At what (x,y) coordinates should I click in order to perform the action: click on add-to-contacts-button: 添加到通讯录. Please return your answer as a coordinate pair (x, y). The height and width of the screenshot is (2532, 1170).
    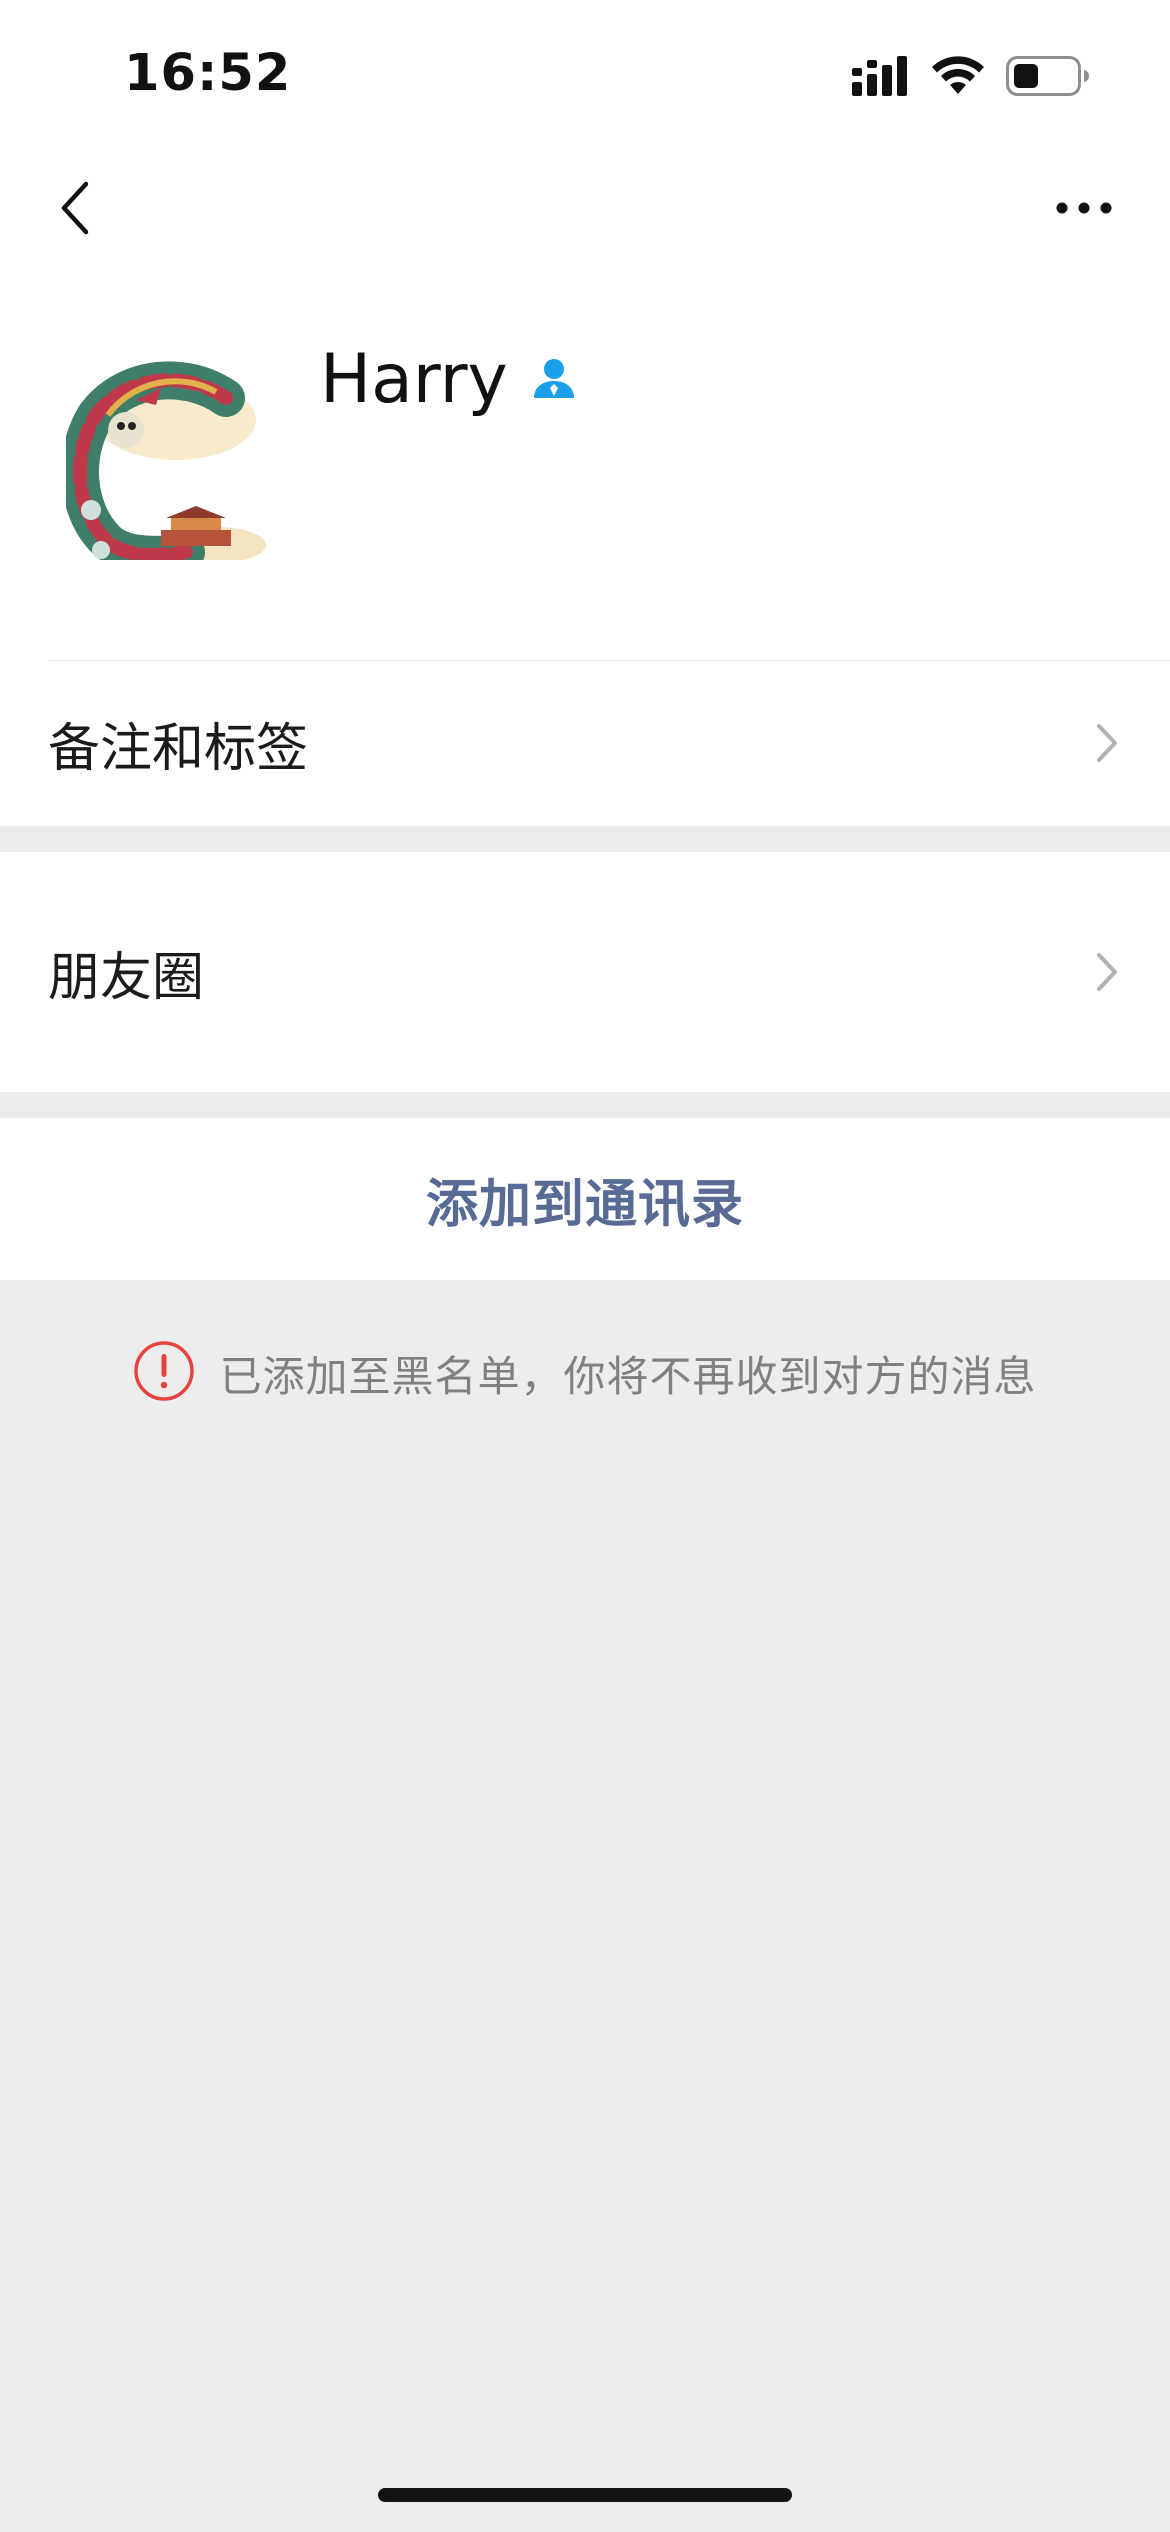
    Looking at the image, I should click on (585, 1199).